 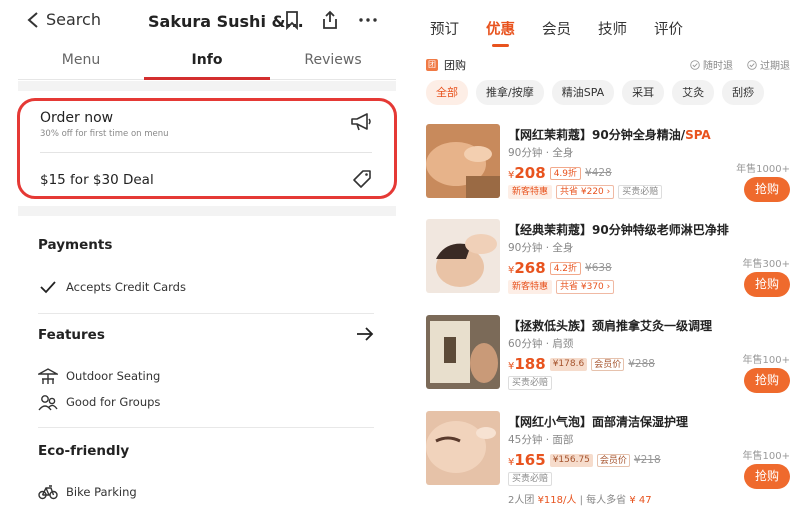 I want to click on top-actions, so click(x=330, y=20).